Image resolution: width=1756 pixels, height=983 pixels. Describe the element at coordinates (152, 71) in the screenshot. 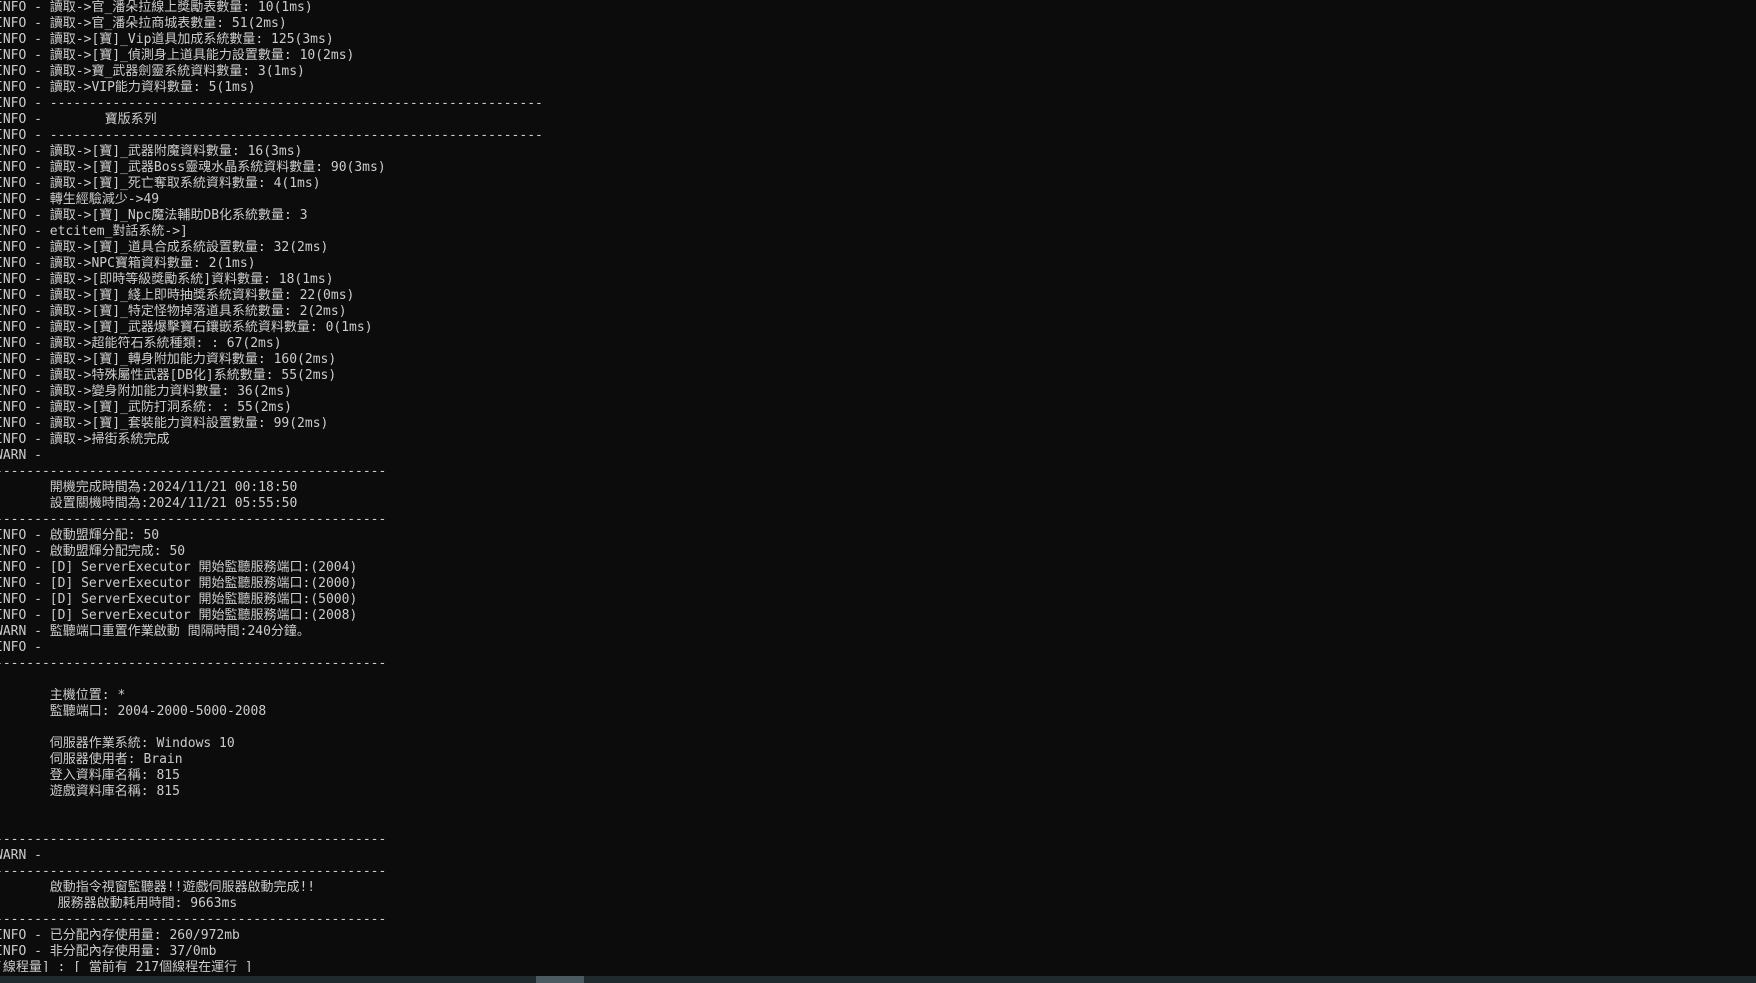

I see `console-line: INFO - 讀取->寶_武器劍靈系統資料數量: 3(1ms)` at that location.